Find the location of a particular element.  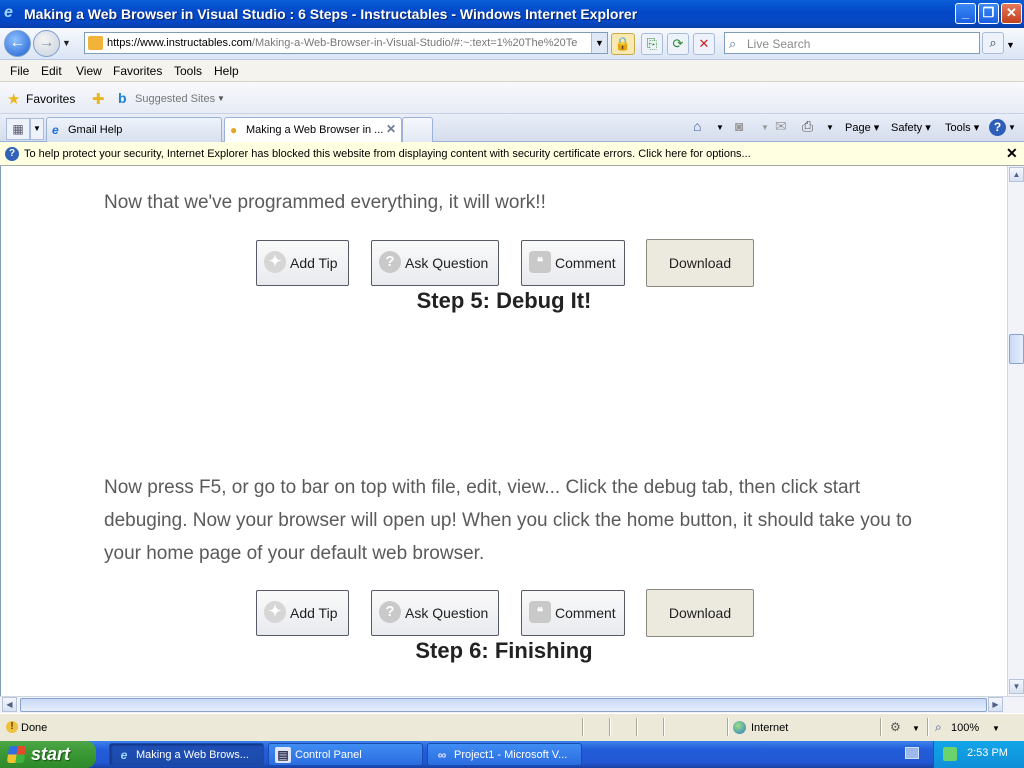

tools-menu: Tools ▾ is located at coordinates (962, 127).